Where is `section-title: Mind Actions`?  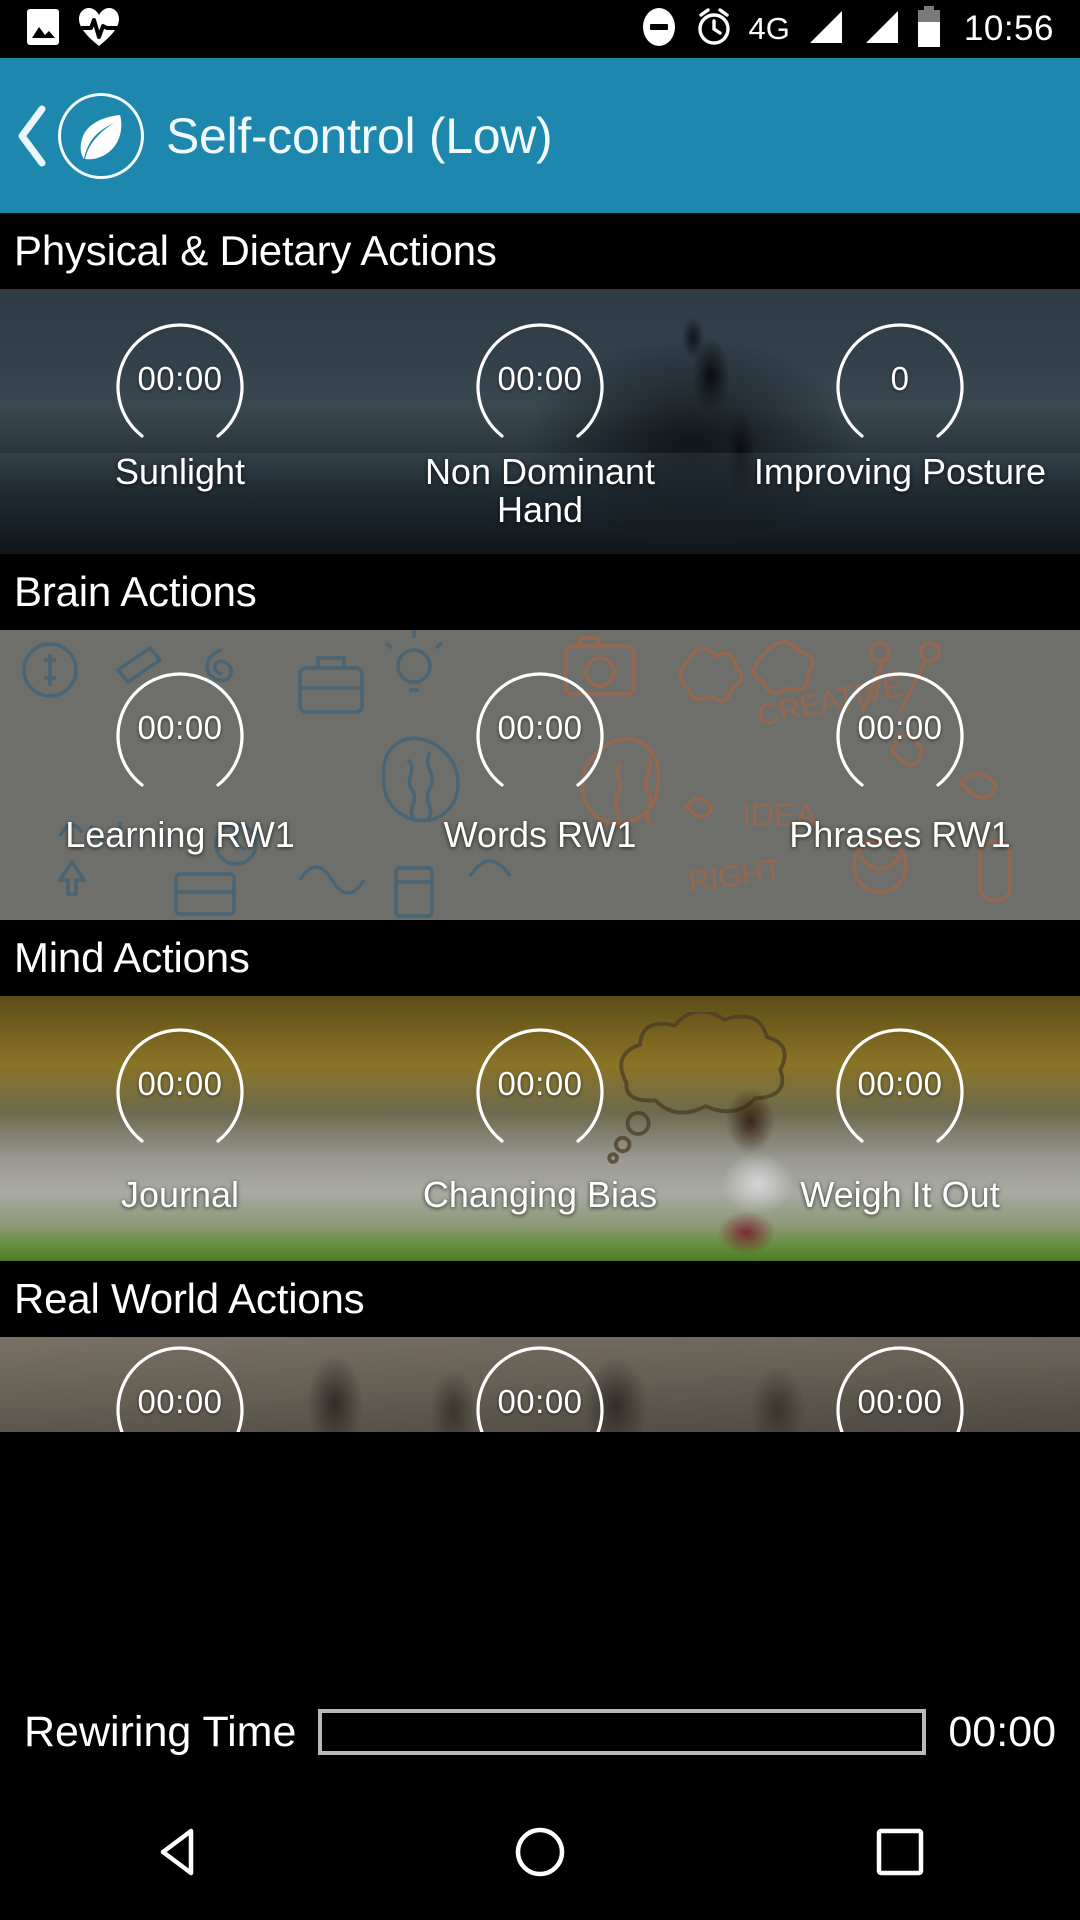 section-title: Mind Actions is located at coordinates (132, 957).